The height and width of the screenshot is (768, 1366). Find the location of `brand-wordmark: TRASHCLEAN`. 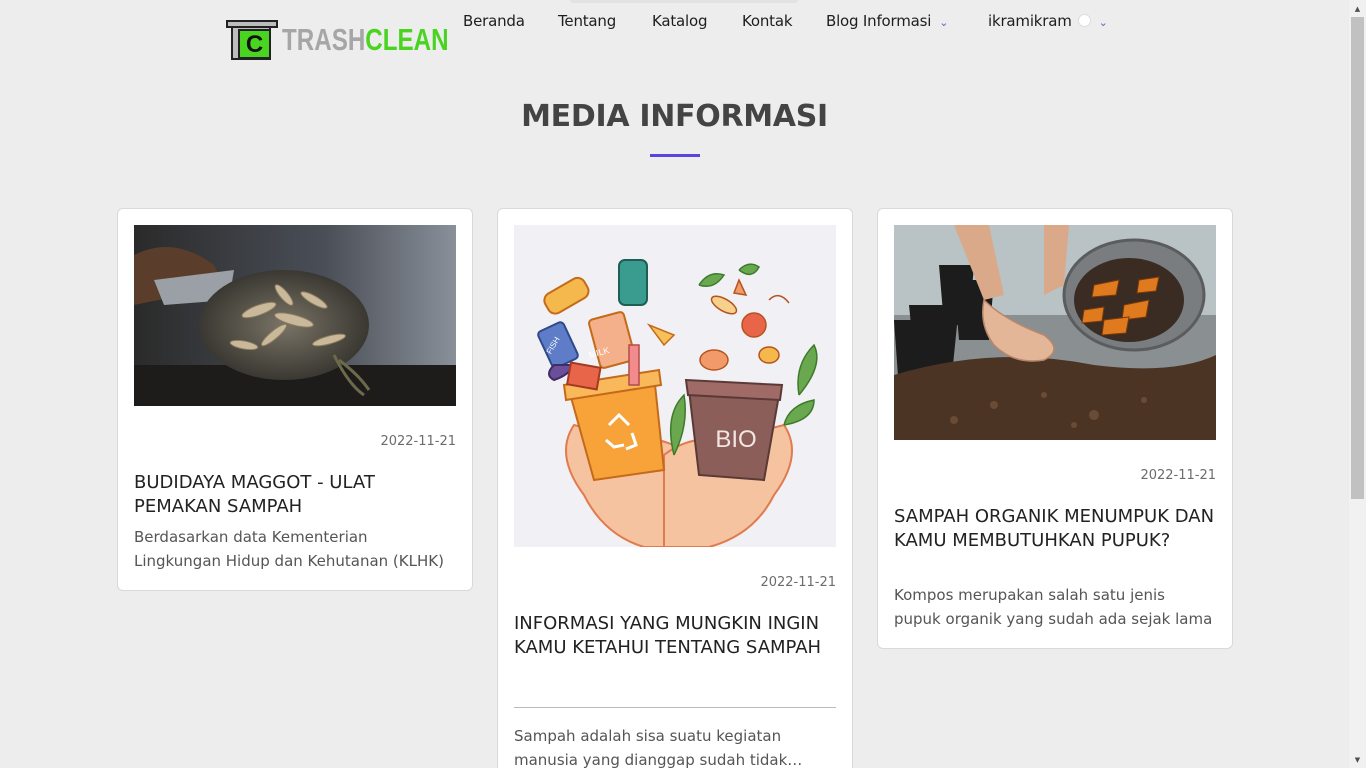

brand-wordmark: TRASHCLEAN is located at coordinates (365, 40).